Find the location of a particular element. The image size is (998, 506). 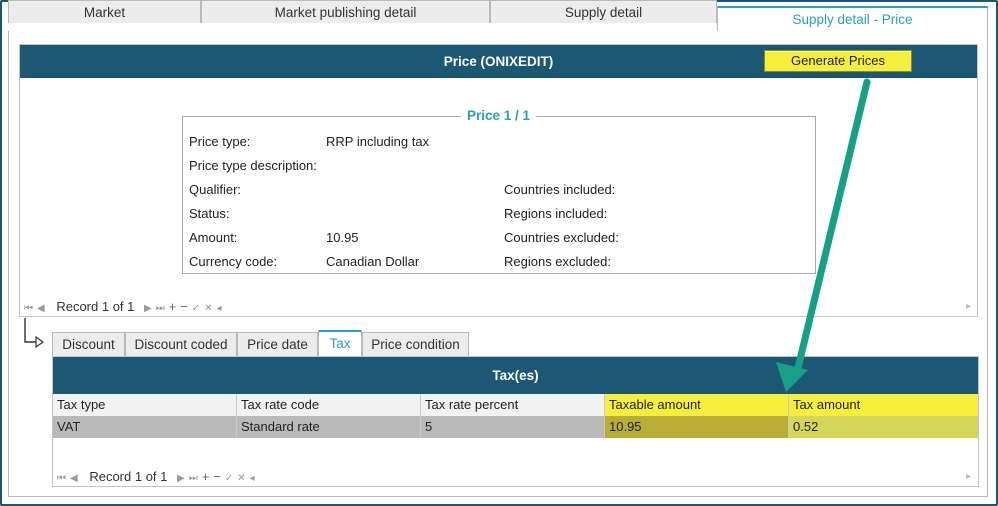

tax-panel-header: Tax(es) is located at coordinates (515, 375).